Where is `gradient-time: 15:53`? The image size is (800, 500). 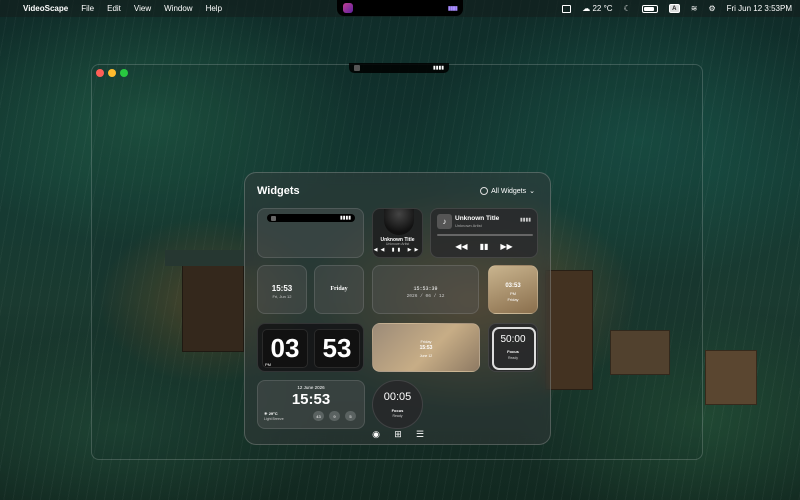 gradient-time: 15:53 is located at coordinates (426, 348).